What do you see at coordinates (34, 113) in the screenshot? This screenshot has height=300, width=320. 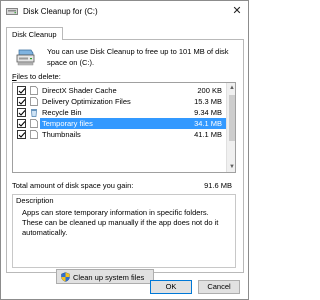 I see `recycle-bin-icon` at bounding box center [34, 113].